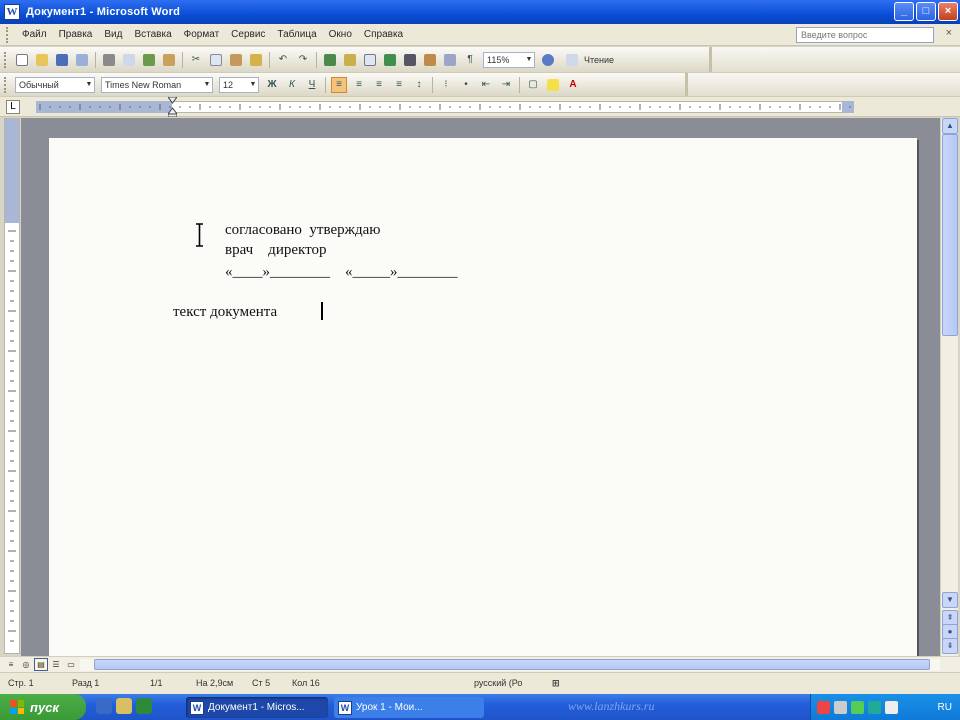 The height and width of the screenshot is (720, 960). Describe the element at coordinates (296, 34) in the screenshot. I see `menu-table: Таблица` at that location.